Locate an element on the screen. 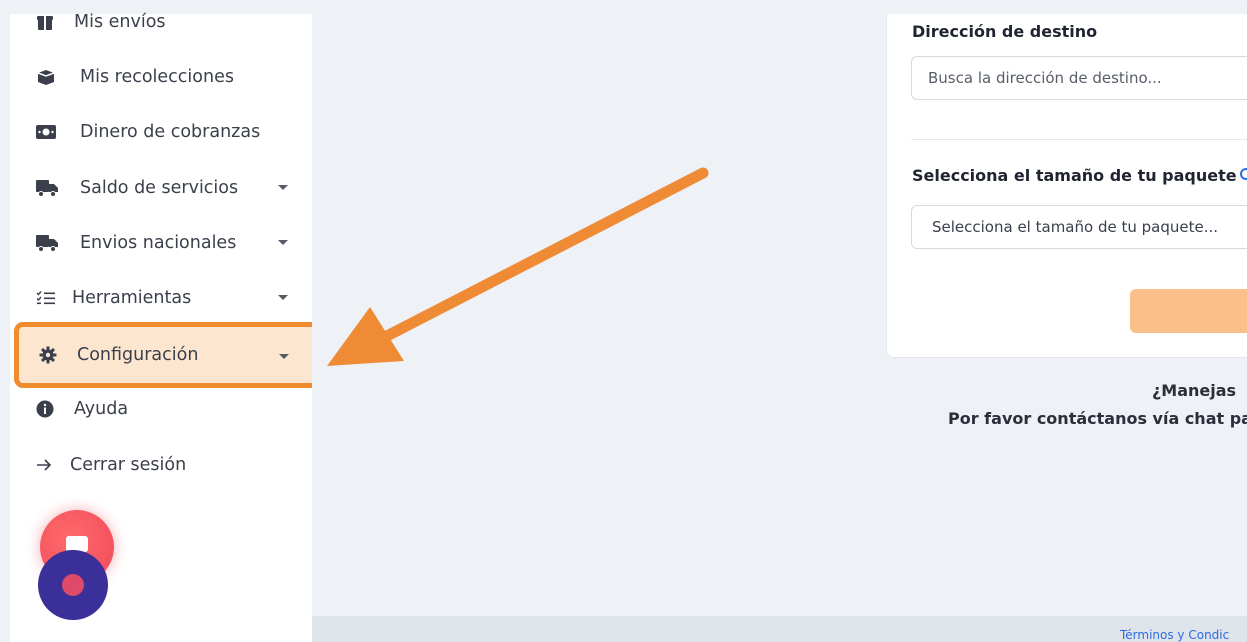 This screenshot has height=642, width=1247. sidebar-item-saldo-de-servicios: Saldo de servicios is located at coordinates (160, 188).